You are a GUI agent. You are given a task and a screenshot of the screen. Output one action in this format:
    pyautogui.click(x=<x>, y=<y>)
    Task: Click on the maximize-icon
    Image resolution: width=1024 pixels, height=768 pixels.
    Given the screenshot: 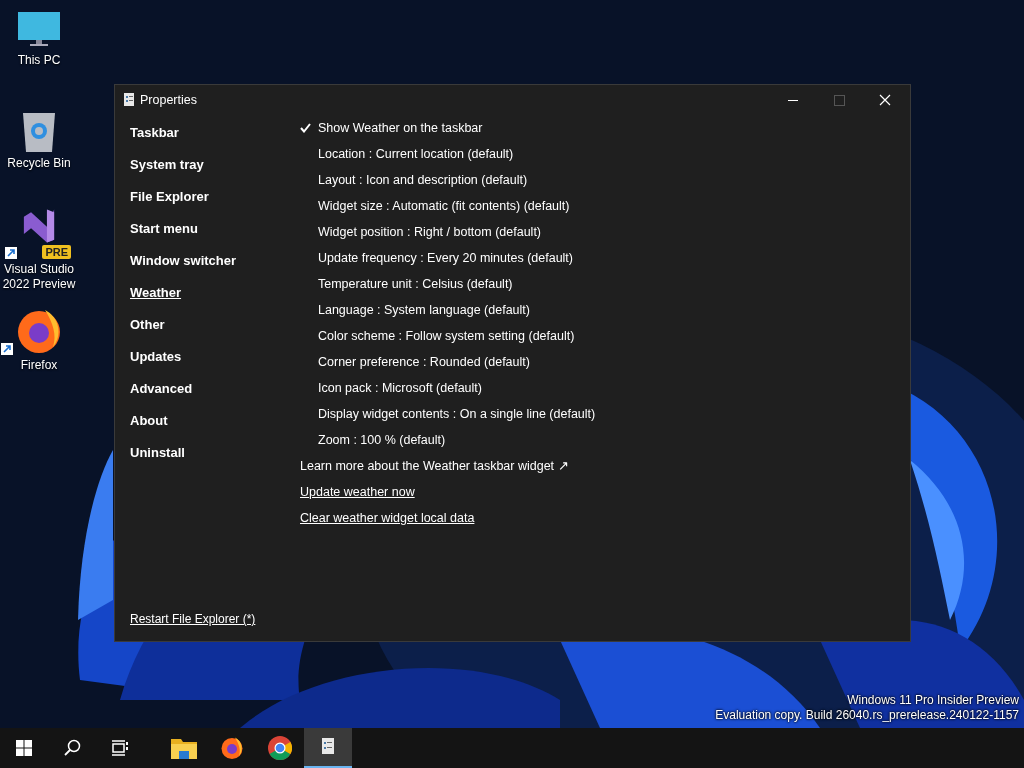 What is the action you would take?
    pyautogui.click(x=839, y=100)
    